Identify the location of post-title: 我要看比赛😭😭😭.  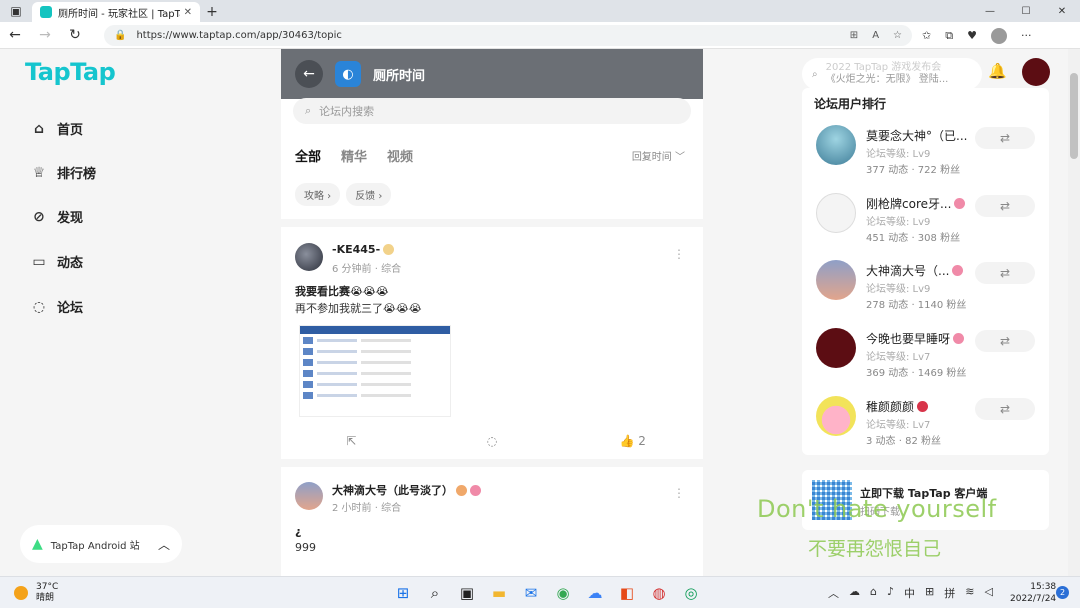
(342, 291).